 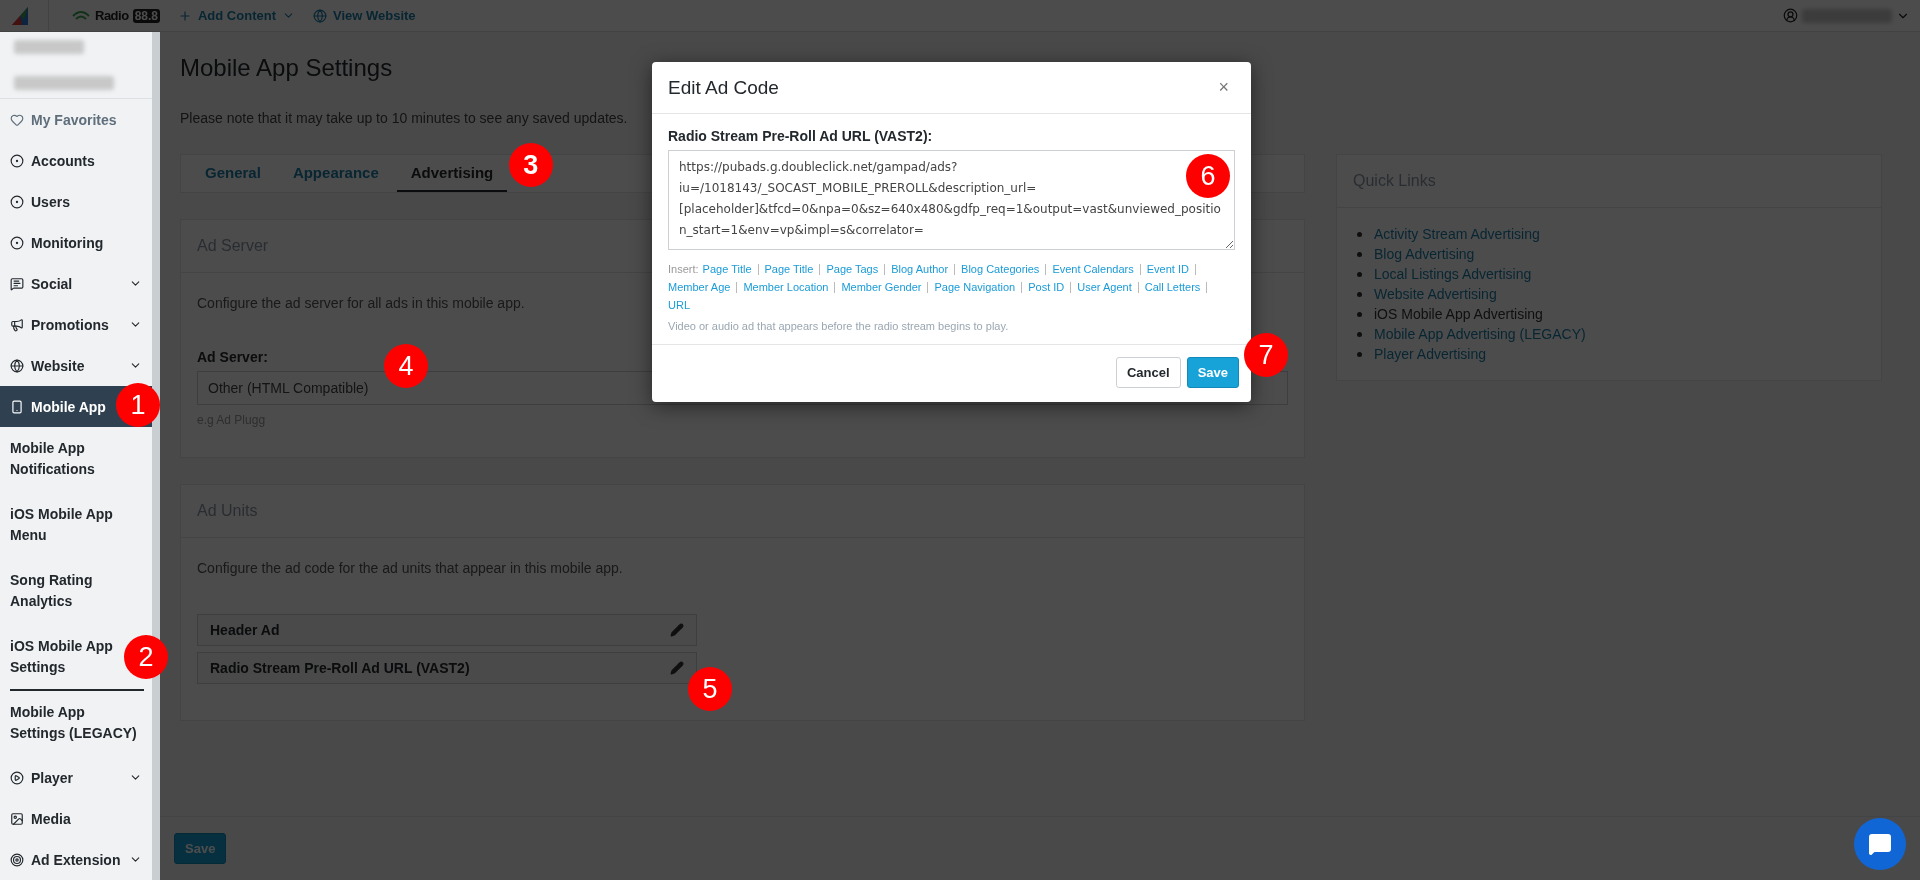 What do you see at coordinates (1223, 87) in the screenshot?
I see `close-button: ×` at bounding box center [1223, 87].